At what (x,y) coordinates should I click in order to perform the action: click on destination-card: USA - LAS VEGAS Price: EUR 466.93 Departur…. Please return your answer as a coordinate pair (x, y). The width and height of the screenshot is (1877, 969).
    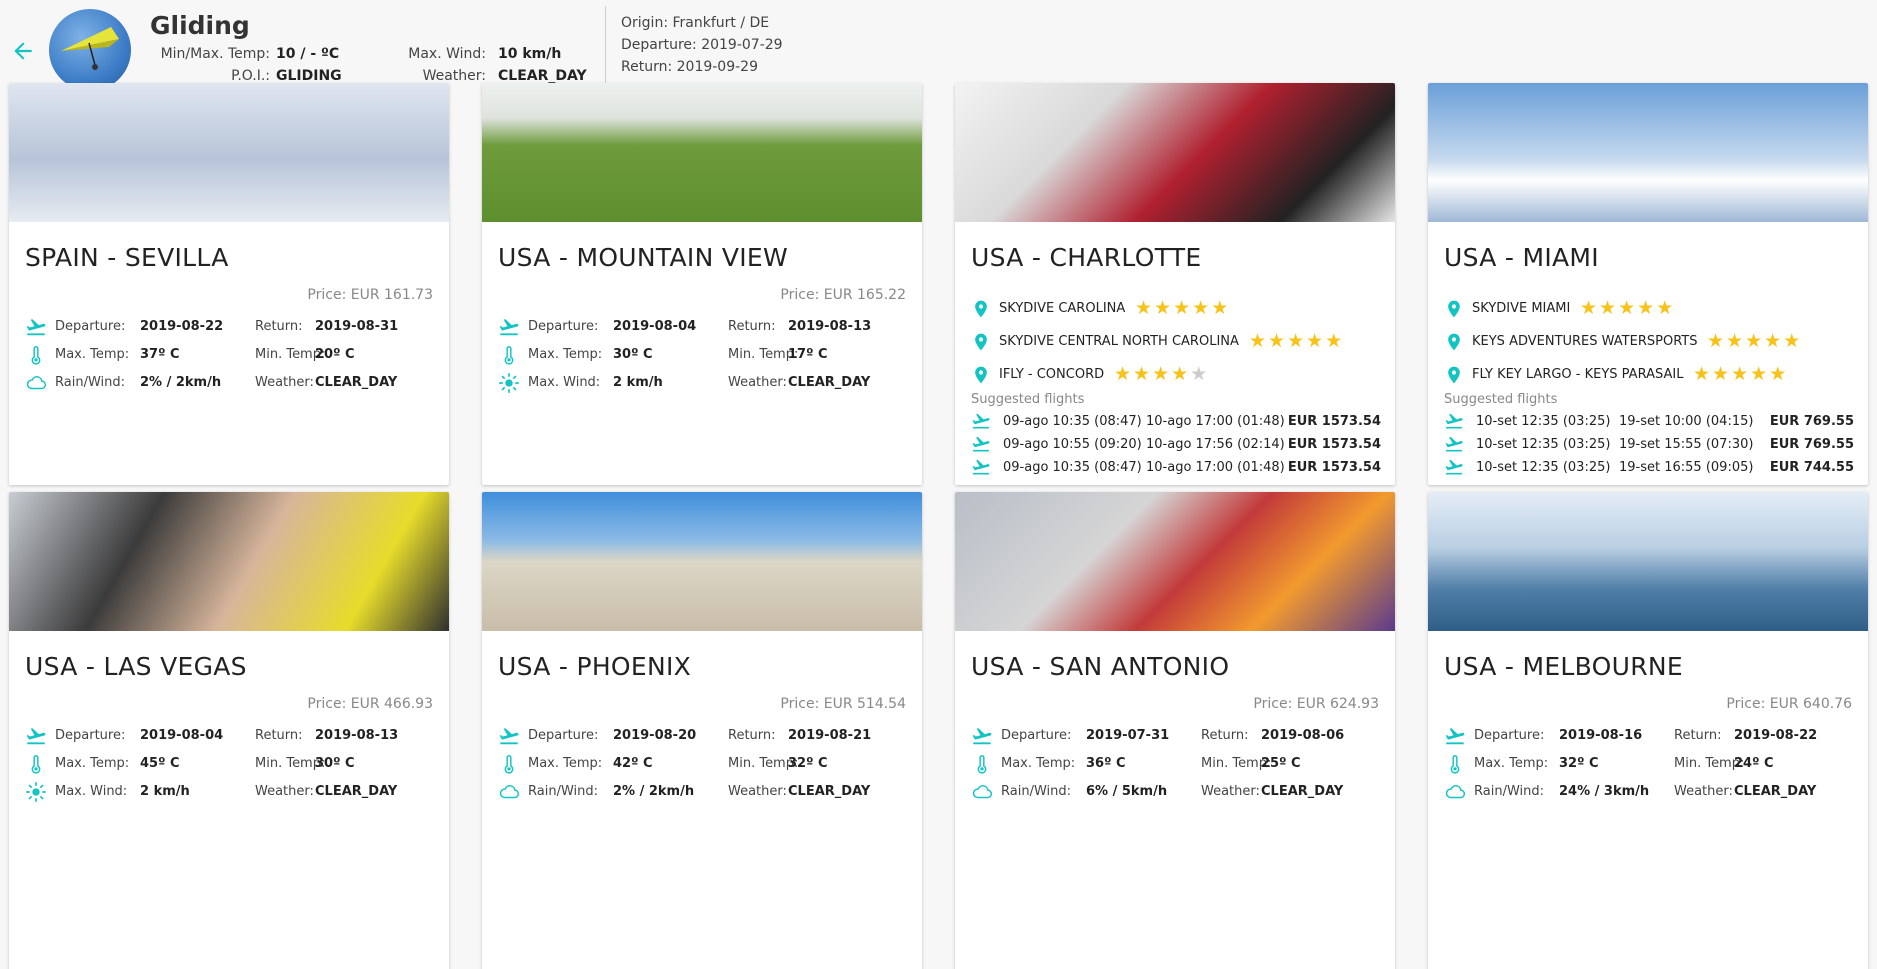
    Looking at the image, I should click on (229, 730).